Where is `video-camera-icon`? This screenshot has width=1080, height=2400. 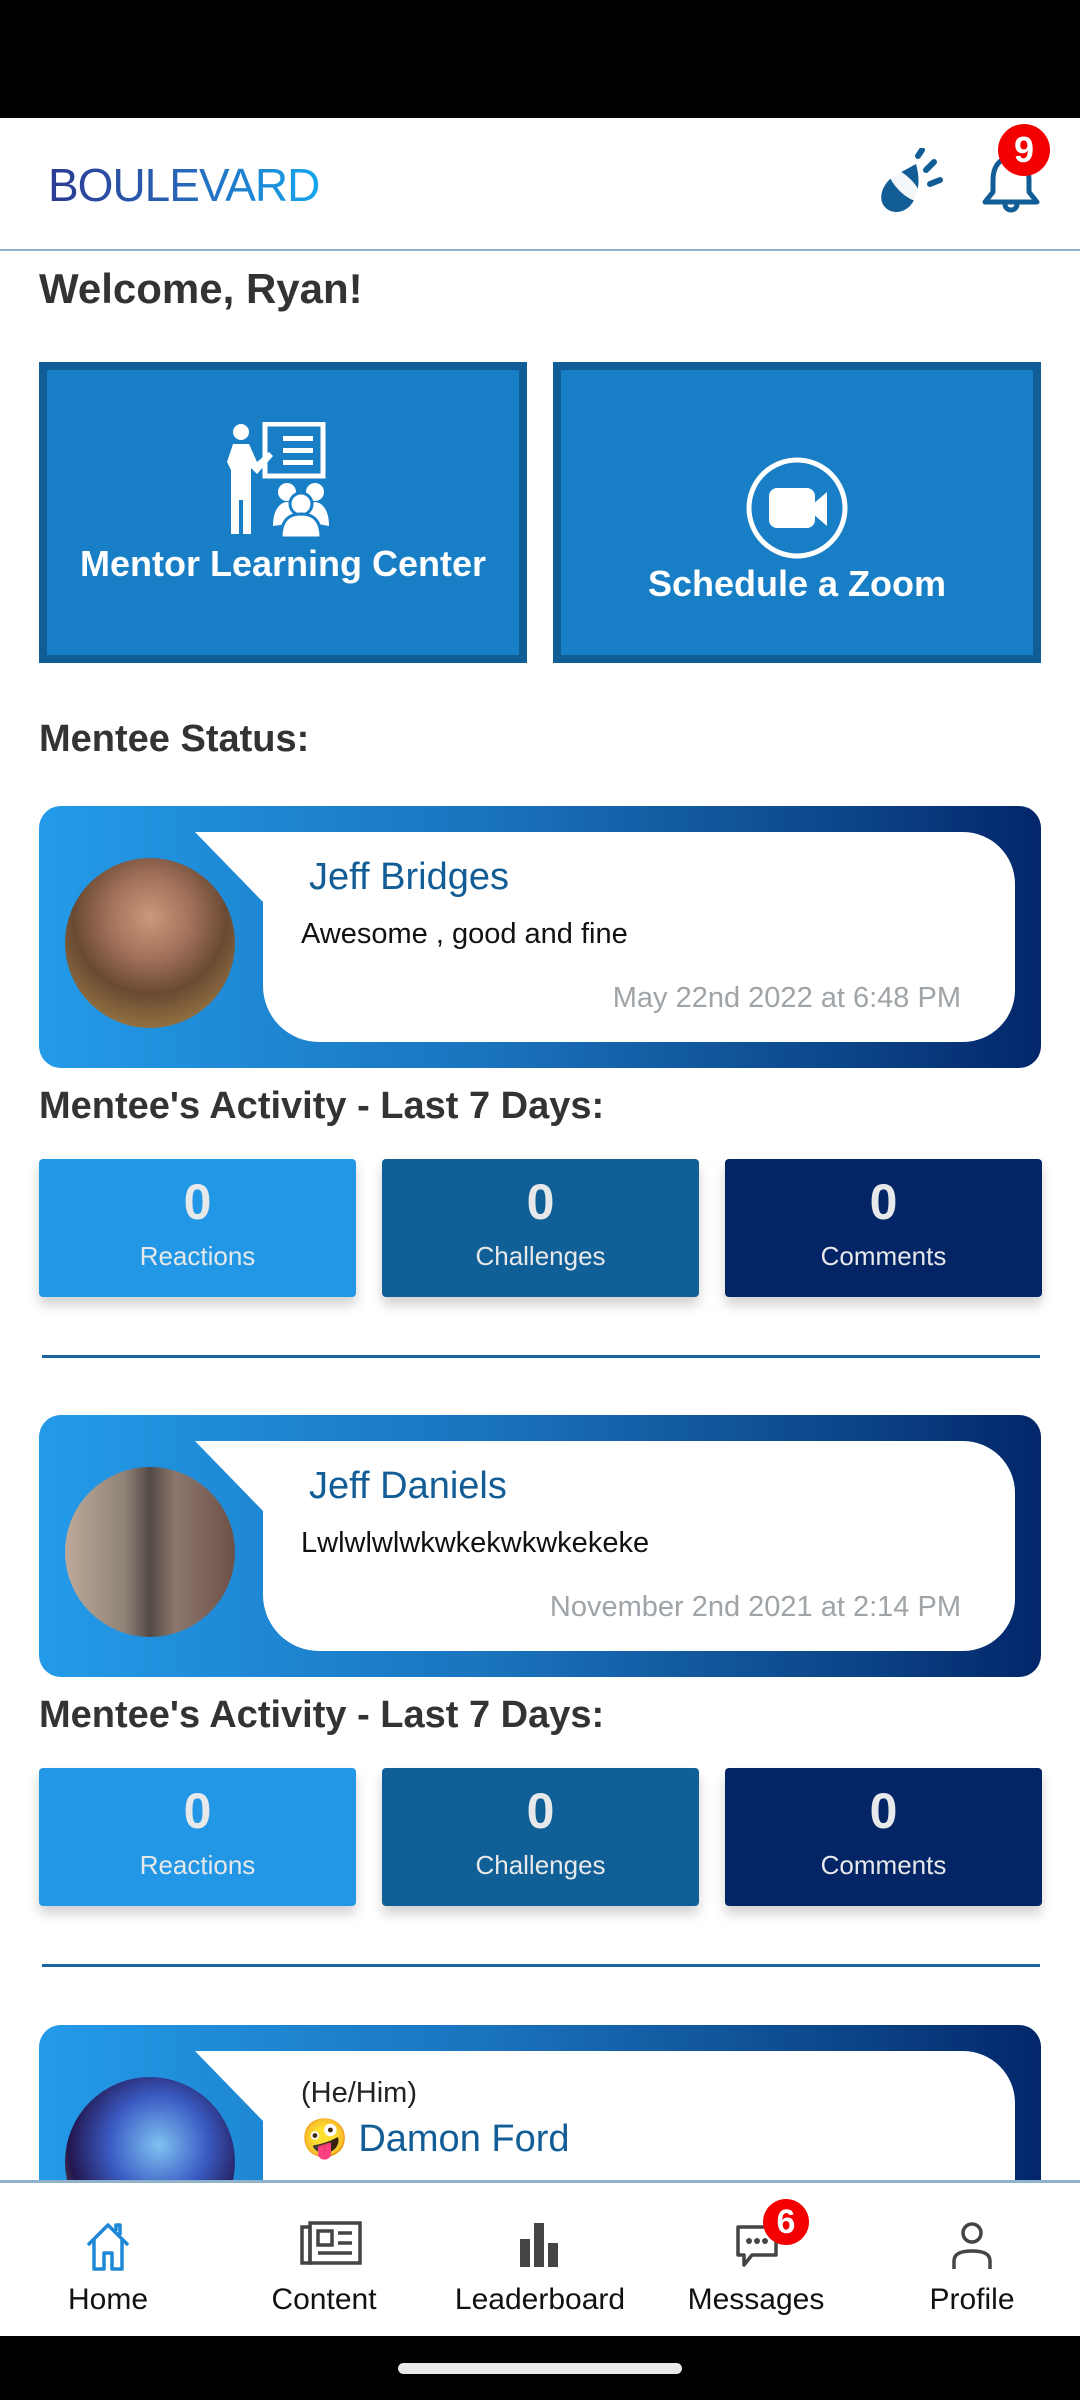 video-camera-icon is located at coordinates (797, 508).